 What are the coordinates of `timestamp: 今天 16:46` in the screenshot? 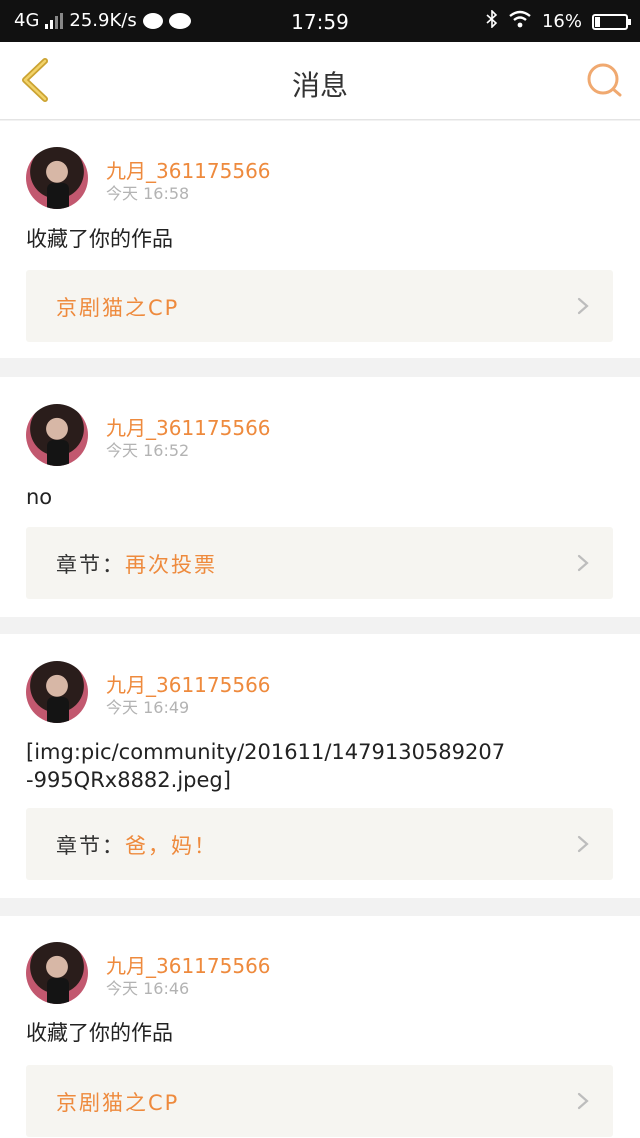 It's located at (148, 988).